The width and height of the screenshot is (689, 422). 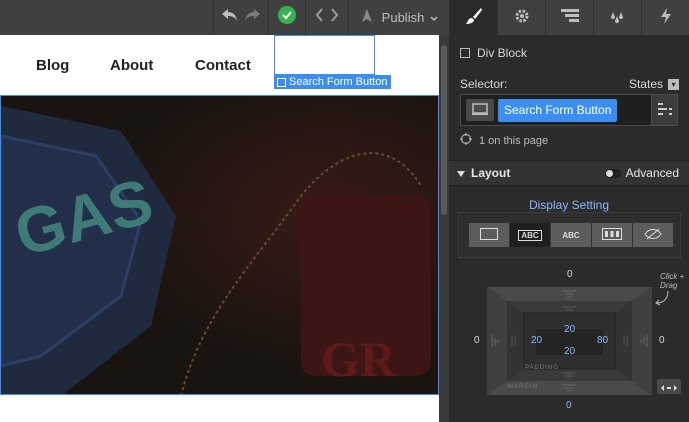 I want to click on device-toggle-button, so click(x=480, y=110).